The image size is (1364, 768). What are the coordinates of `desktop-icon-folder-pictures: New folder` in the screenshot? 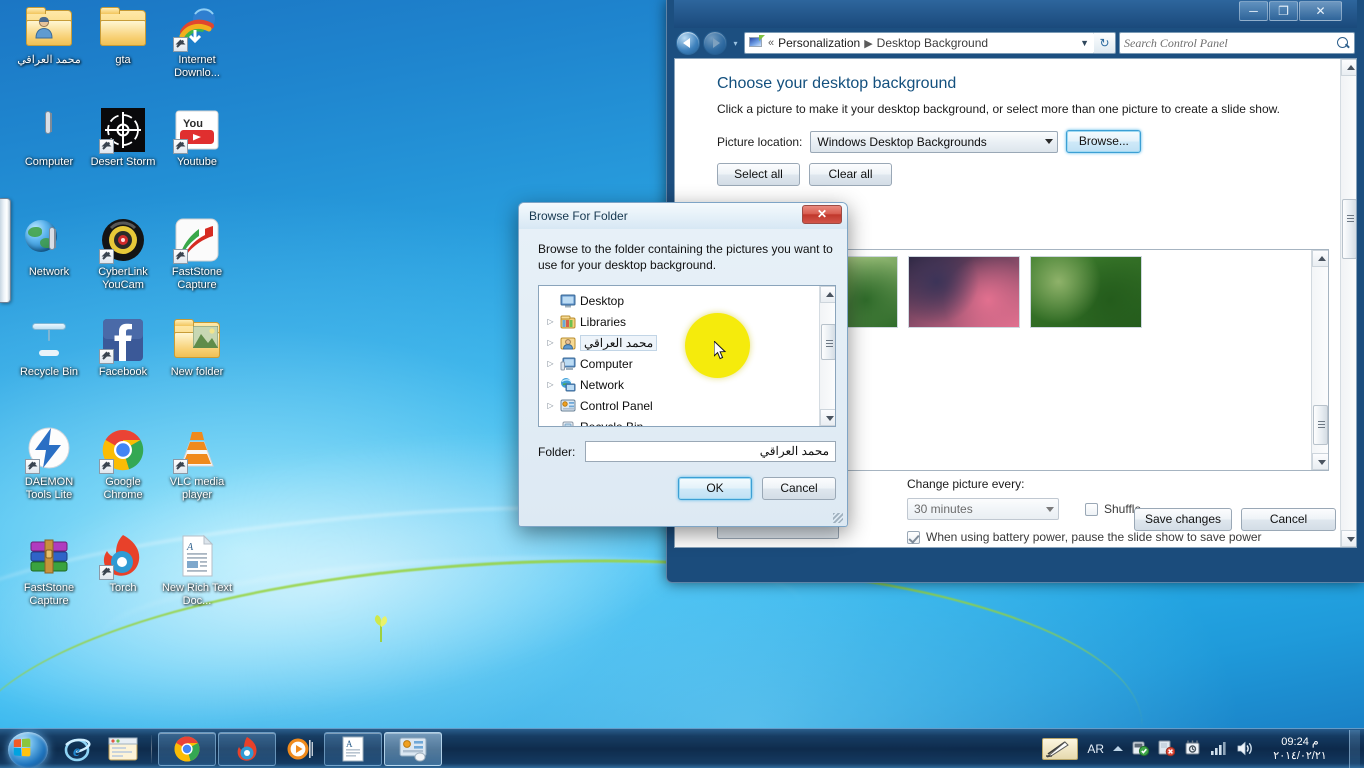 It's located at (197, 347).